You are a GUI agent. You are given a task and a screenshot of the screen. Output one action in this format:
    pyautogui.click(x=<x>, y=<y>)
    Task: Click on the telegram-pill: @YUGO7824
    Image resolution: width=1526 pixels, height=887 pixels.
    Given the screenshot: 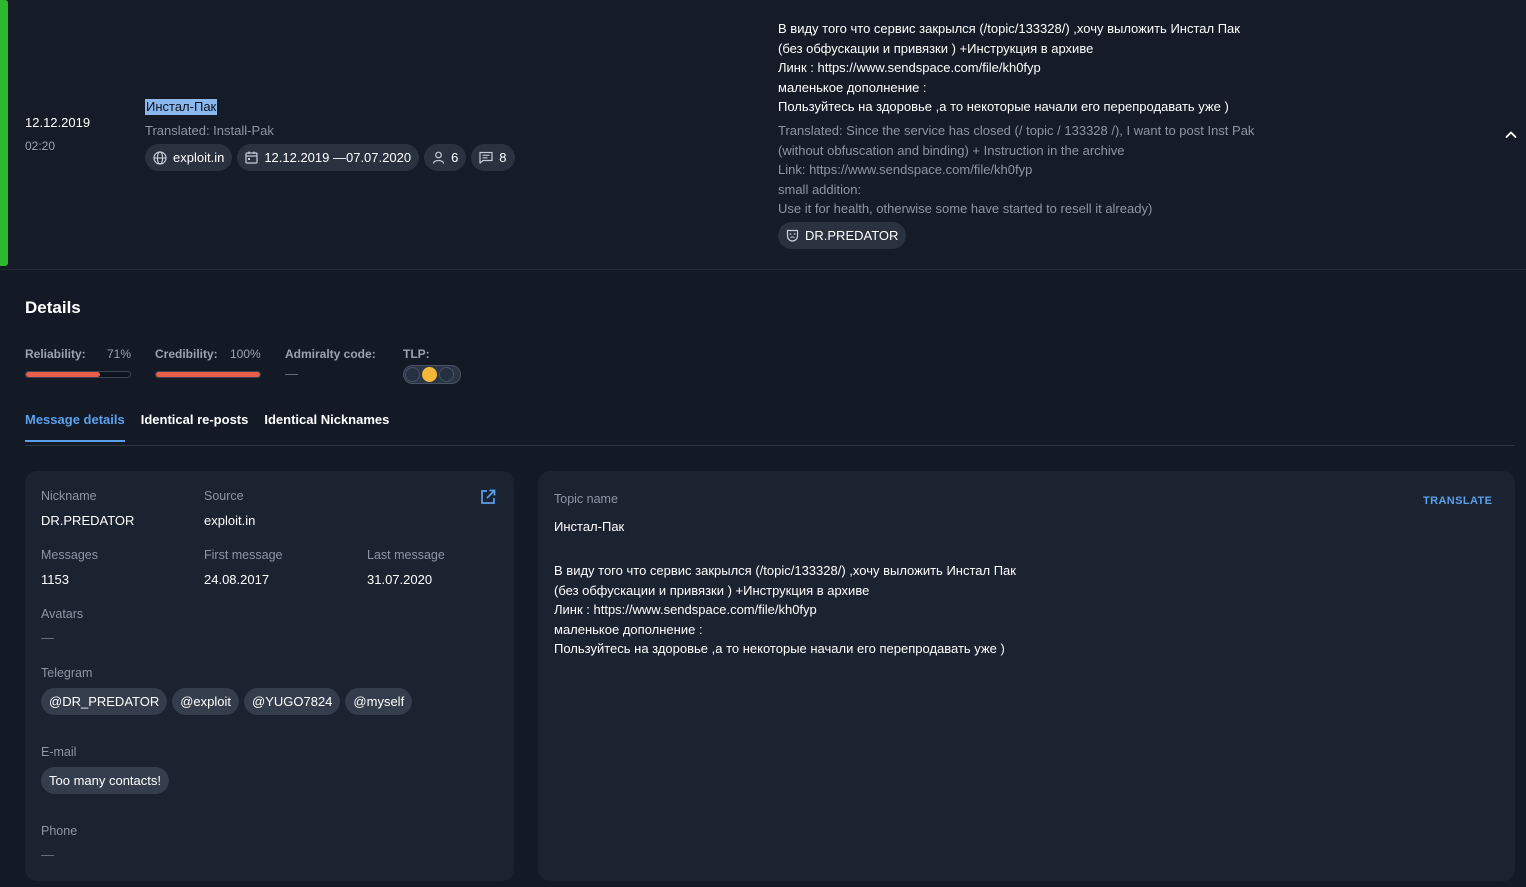 What is the action you would take?
    pyautogui.click(x=292, y=701)
    